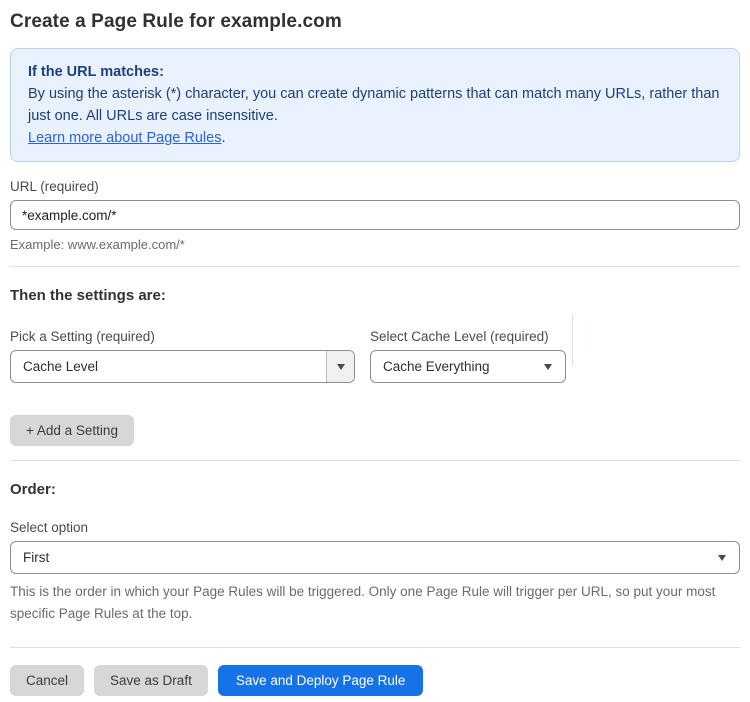 This screenshot has height=702, width=750. What do you see at coordinates (97, 244) in the screenshot?
I see `url-example-hint: Example: www.example.com/*` at bounding box center [97, 244].